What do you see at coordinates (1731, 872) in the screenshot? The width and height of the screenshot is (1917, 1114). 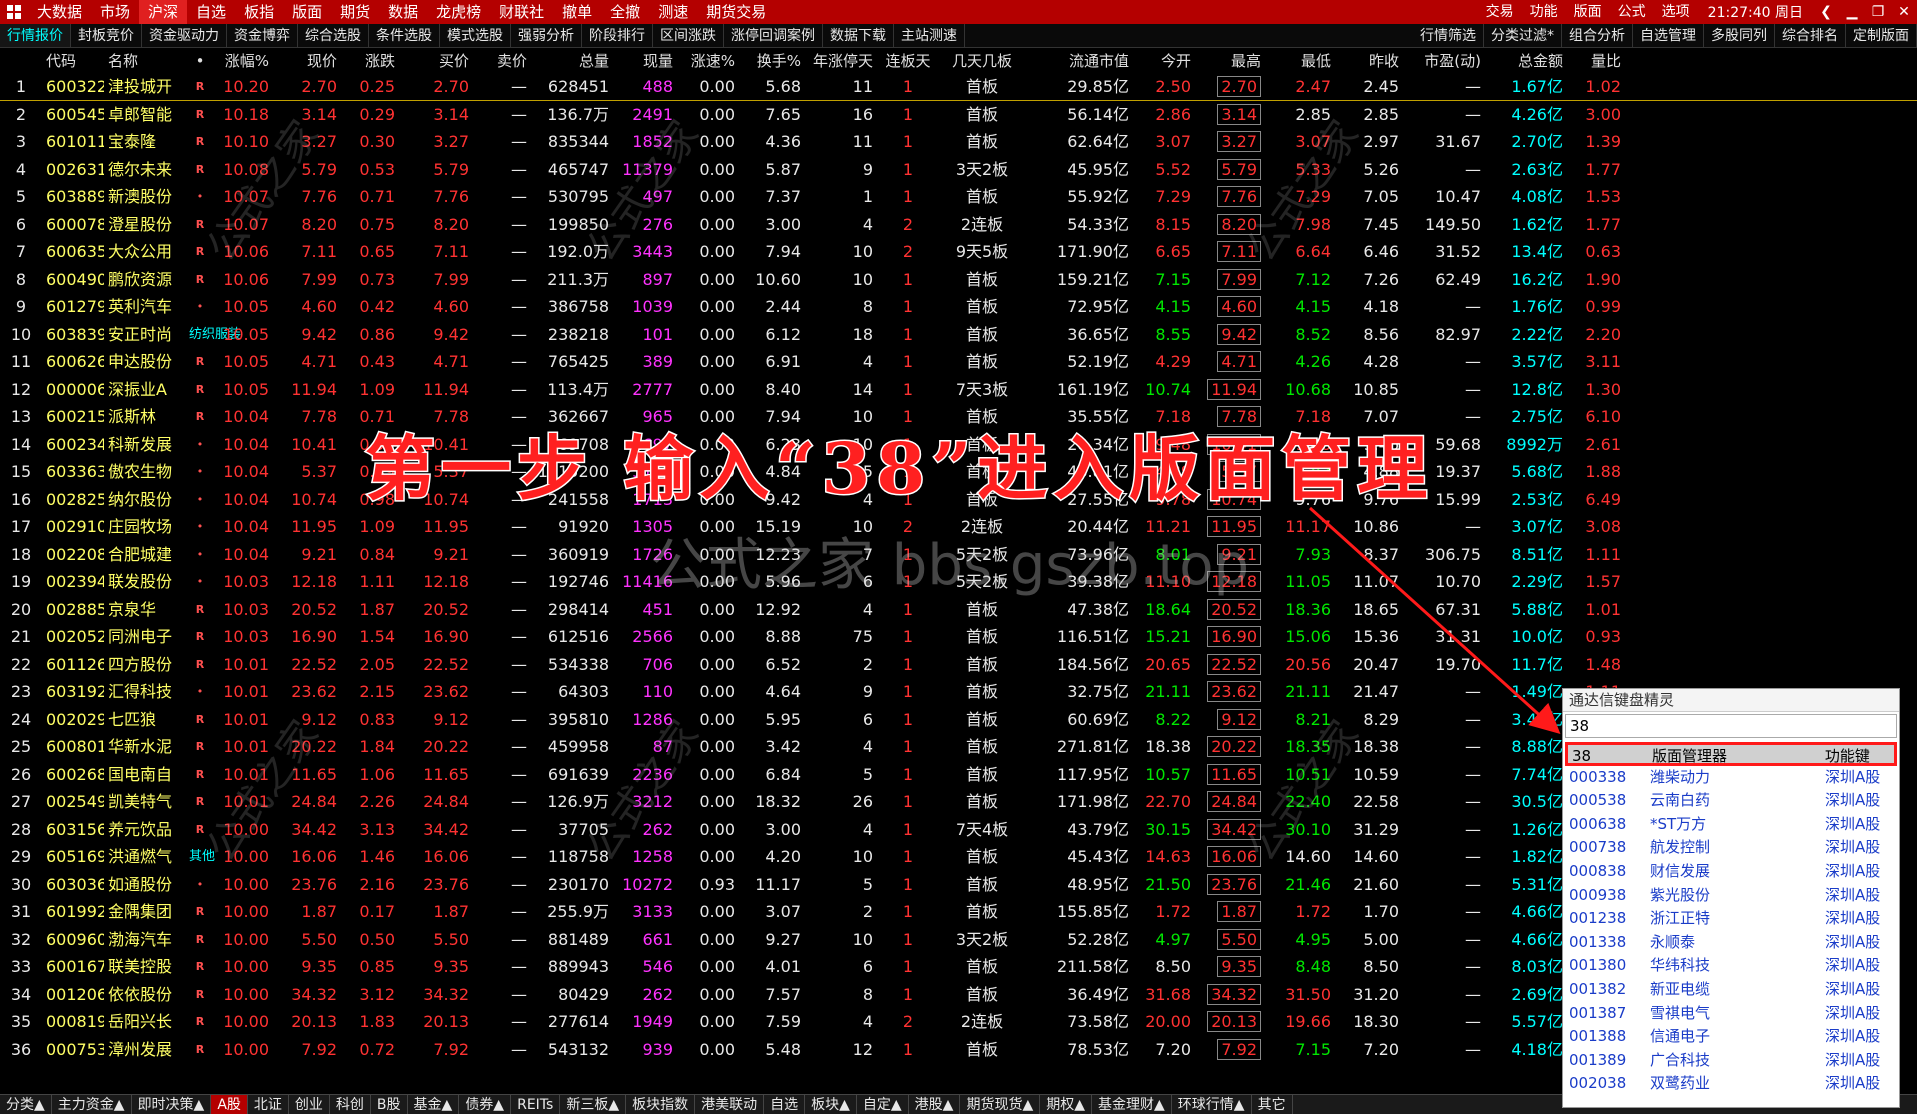 I see `wizard-result-item: 000838 财信发展 深圳A股` at bounding box center [1731, 872].